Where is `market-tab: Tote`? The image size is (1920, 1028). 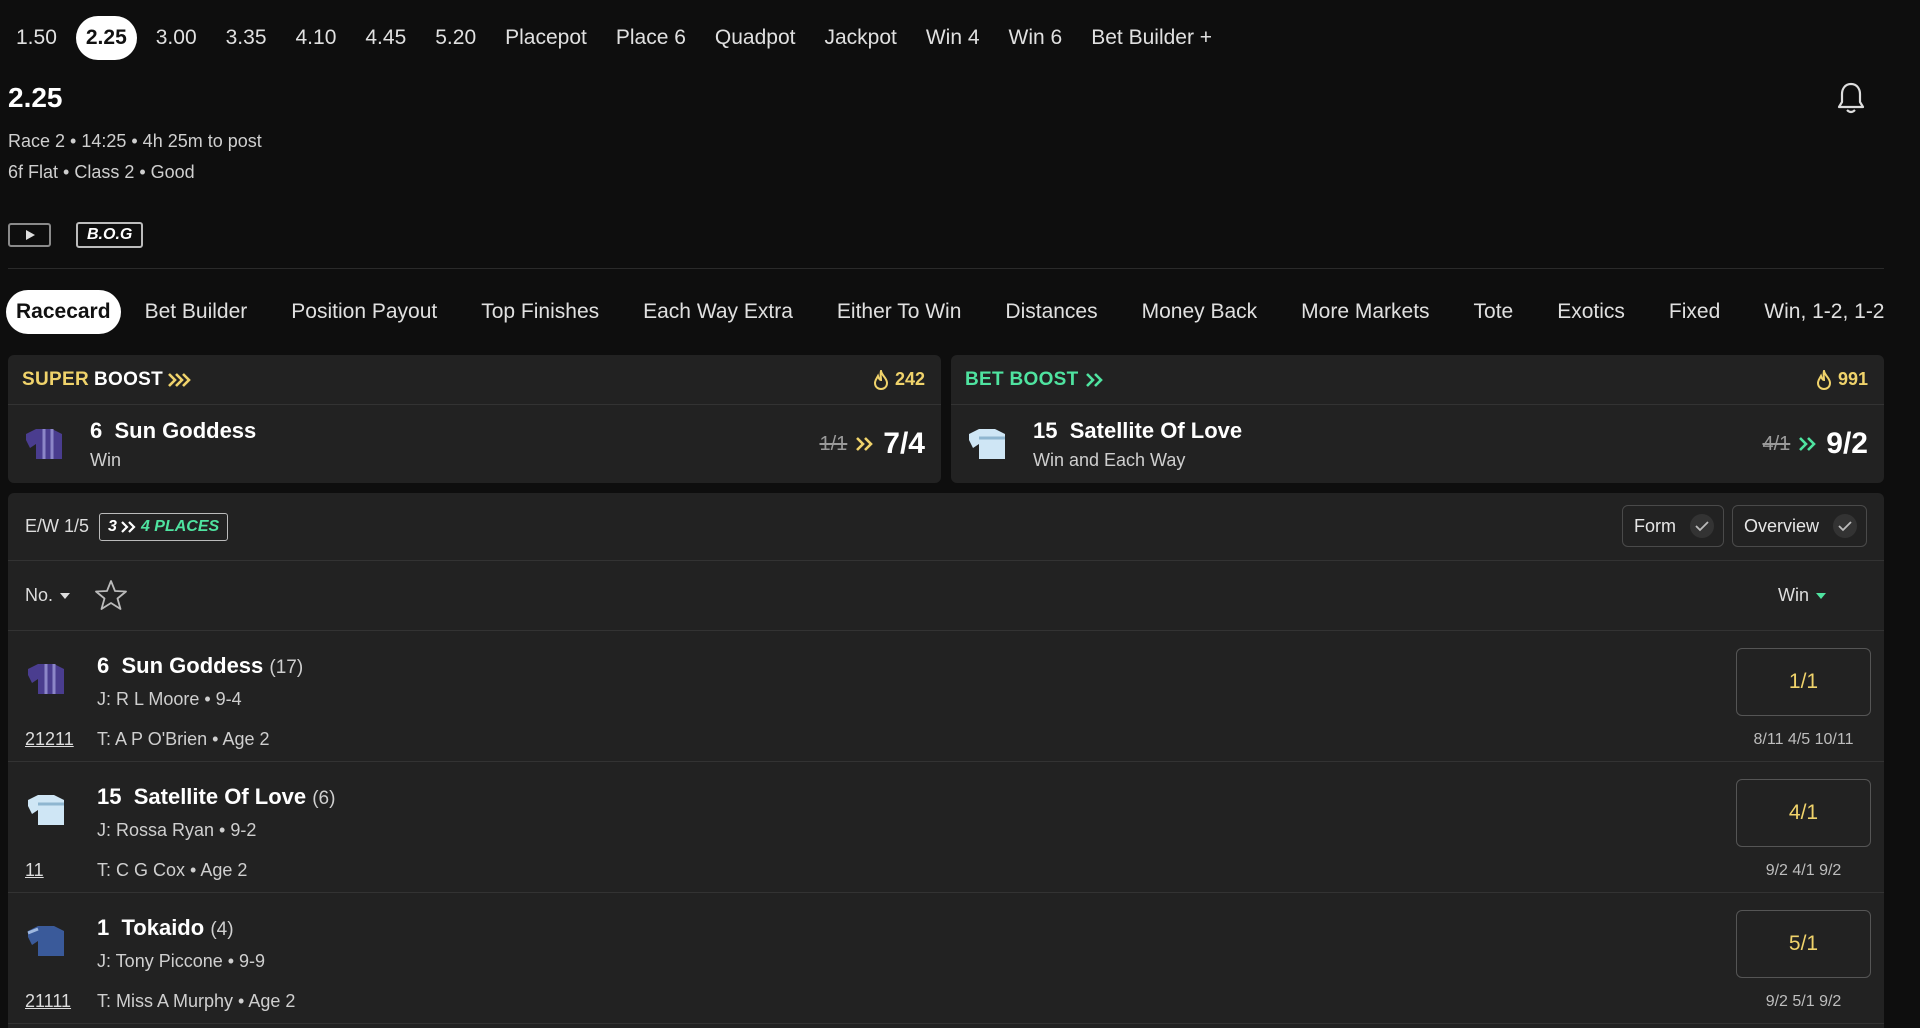 market-tab: Tote is located at coordinates (1494, 312).